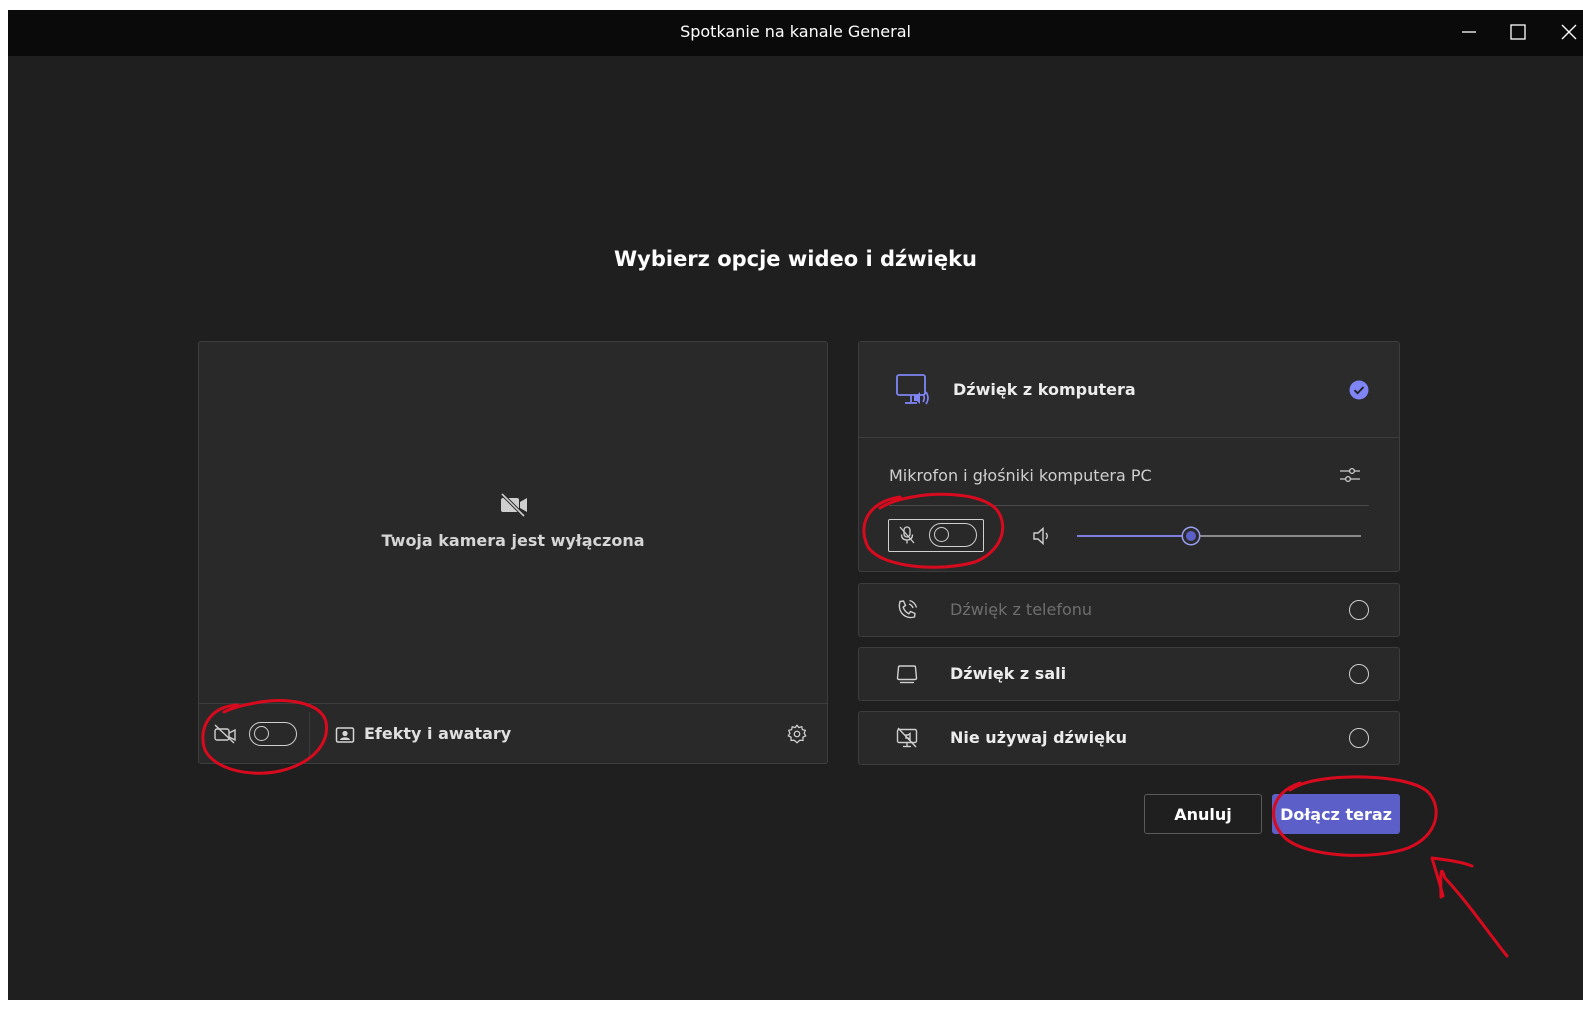 The width and height of the screenshot is (1583, 1011). I want to click on video-toolbar: Efekty i awatary, so click(513, 733).